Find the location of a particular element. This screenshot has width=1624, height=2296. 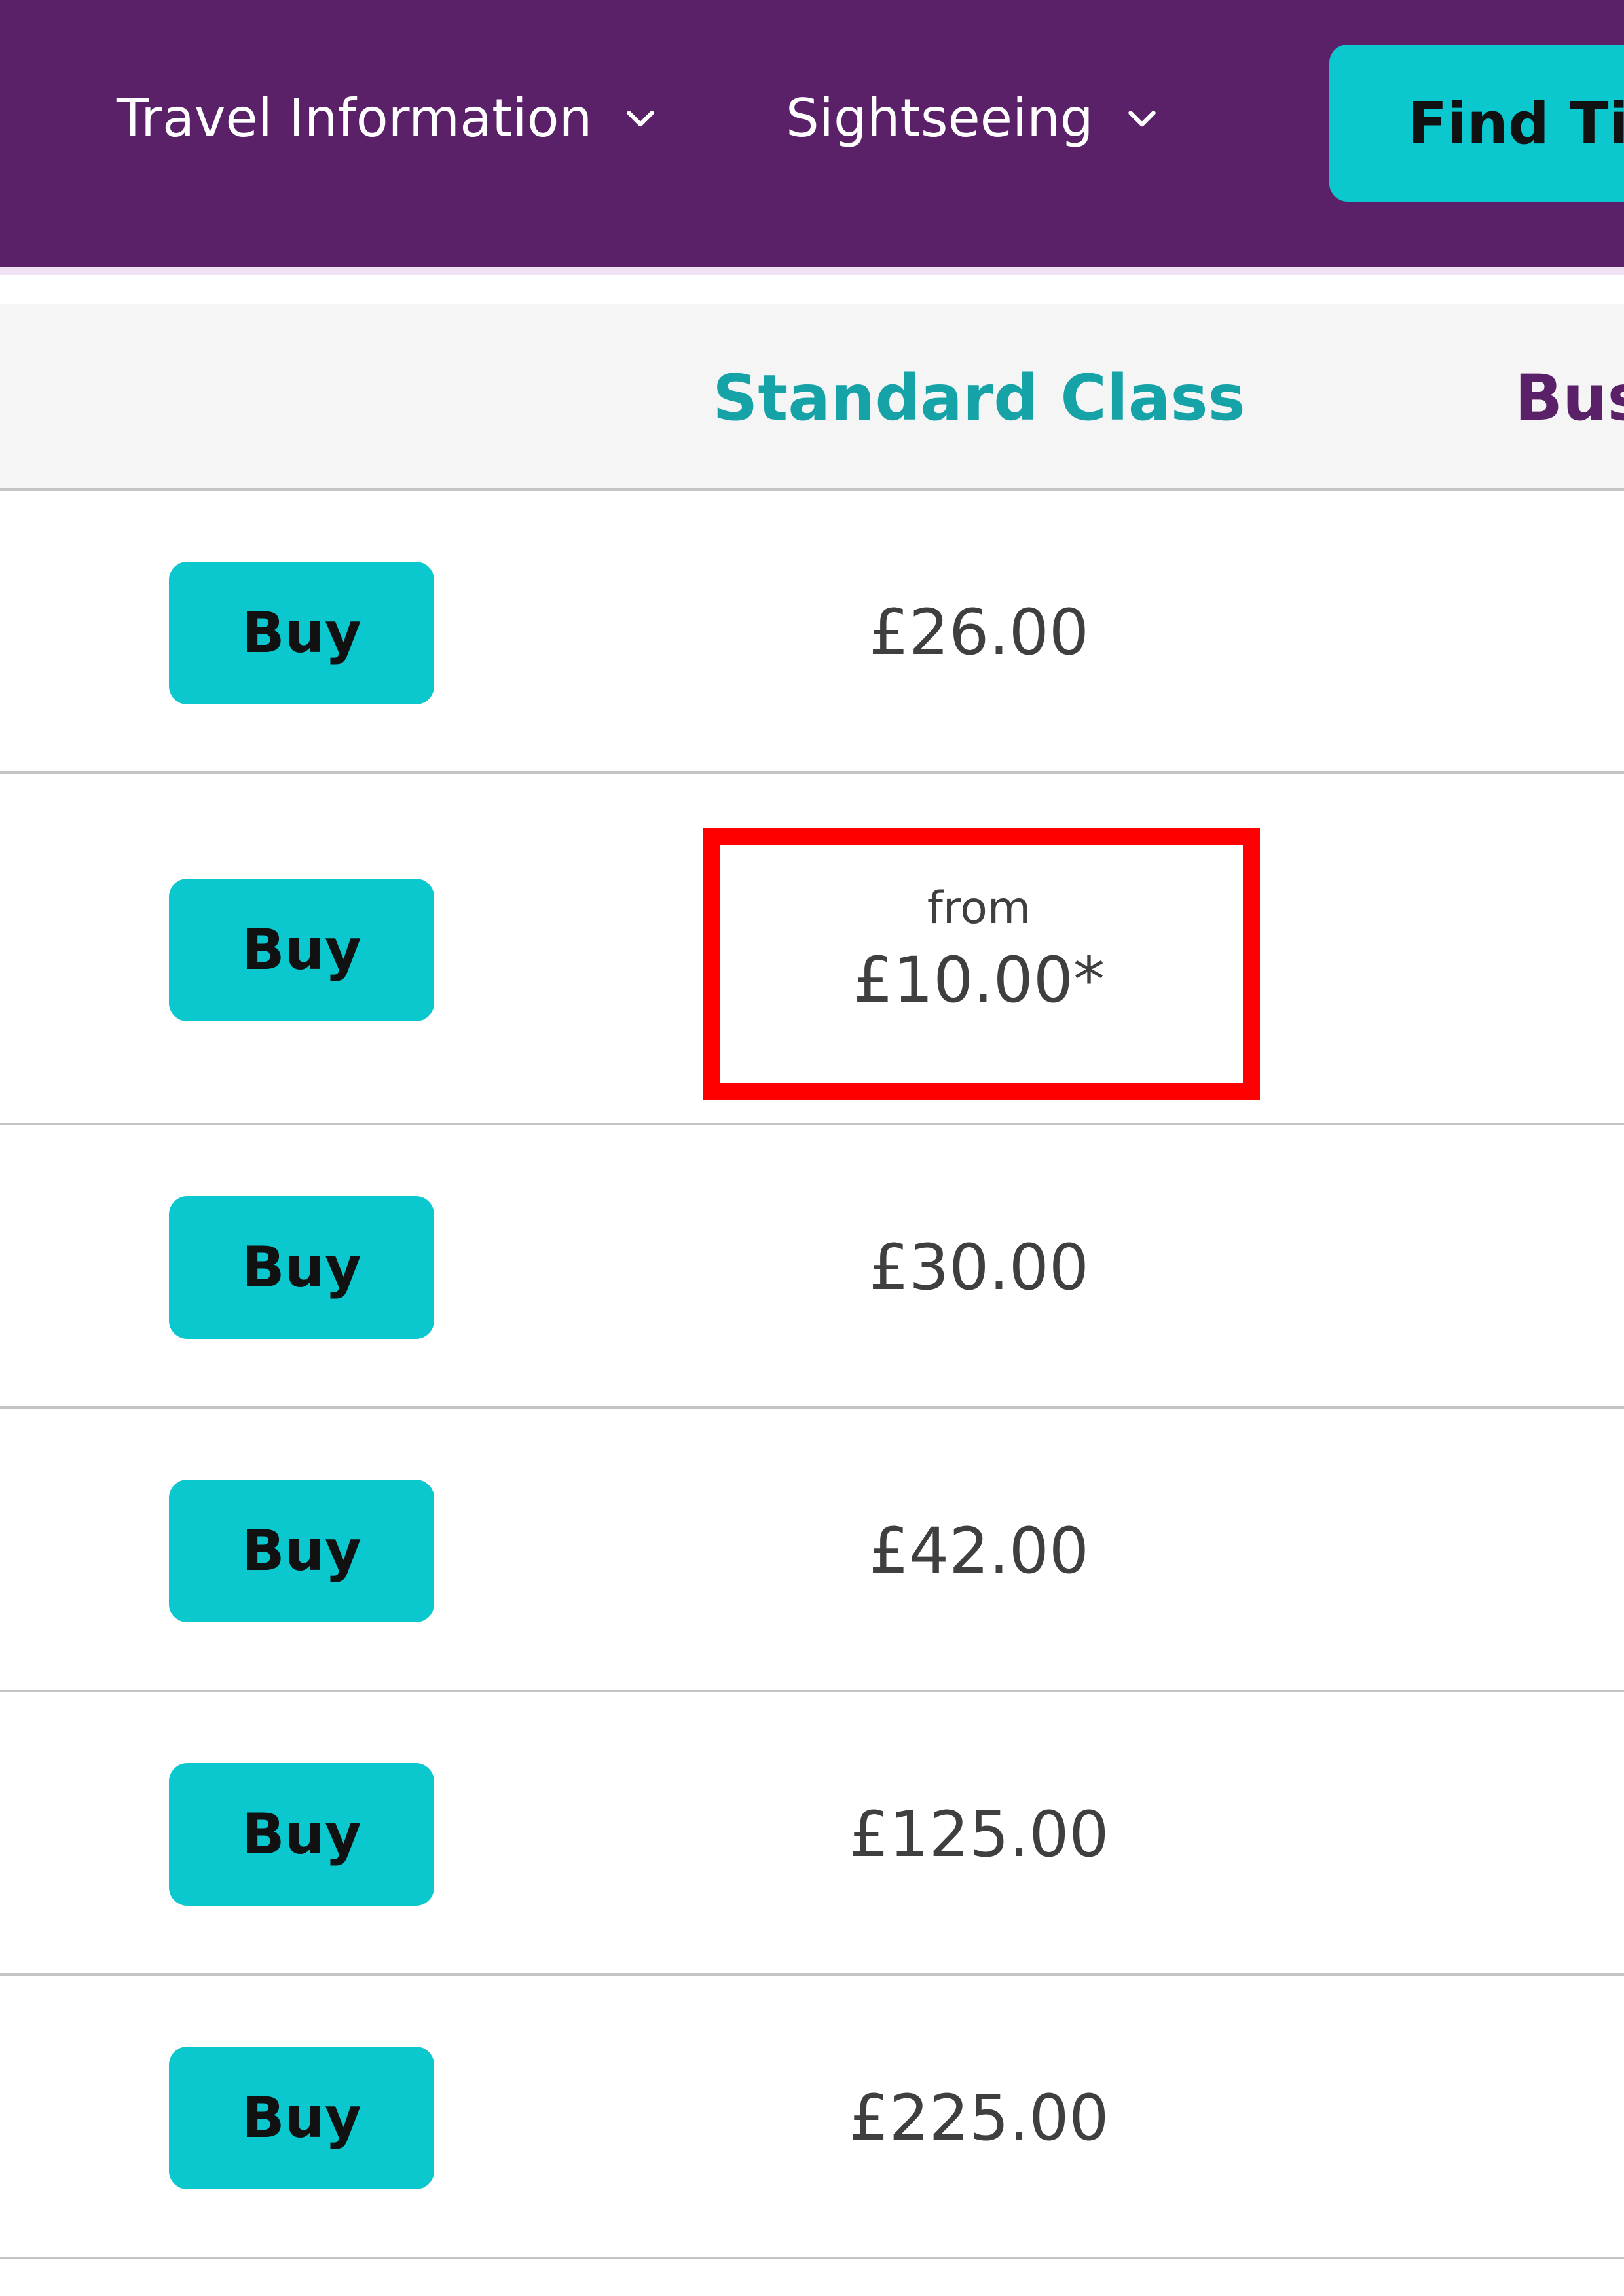

fare-table-header: Standard Class Bus is located at coordinates (812, 397).